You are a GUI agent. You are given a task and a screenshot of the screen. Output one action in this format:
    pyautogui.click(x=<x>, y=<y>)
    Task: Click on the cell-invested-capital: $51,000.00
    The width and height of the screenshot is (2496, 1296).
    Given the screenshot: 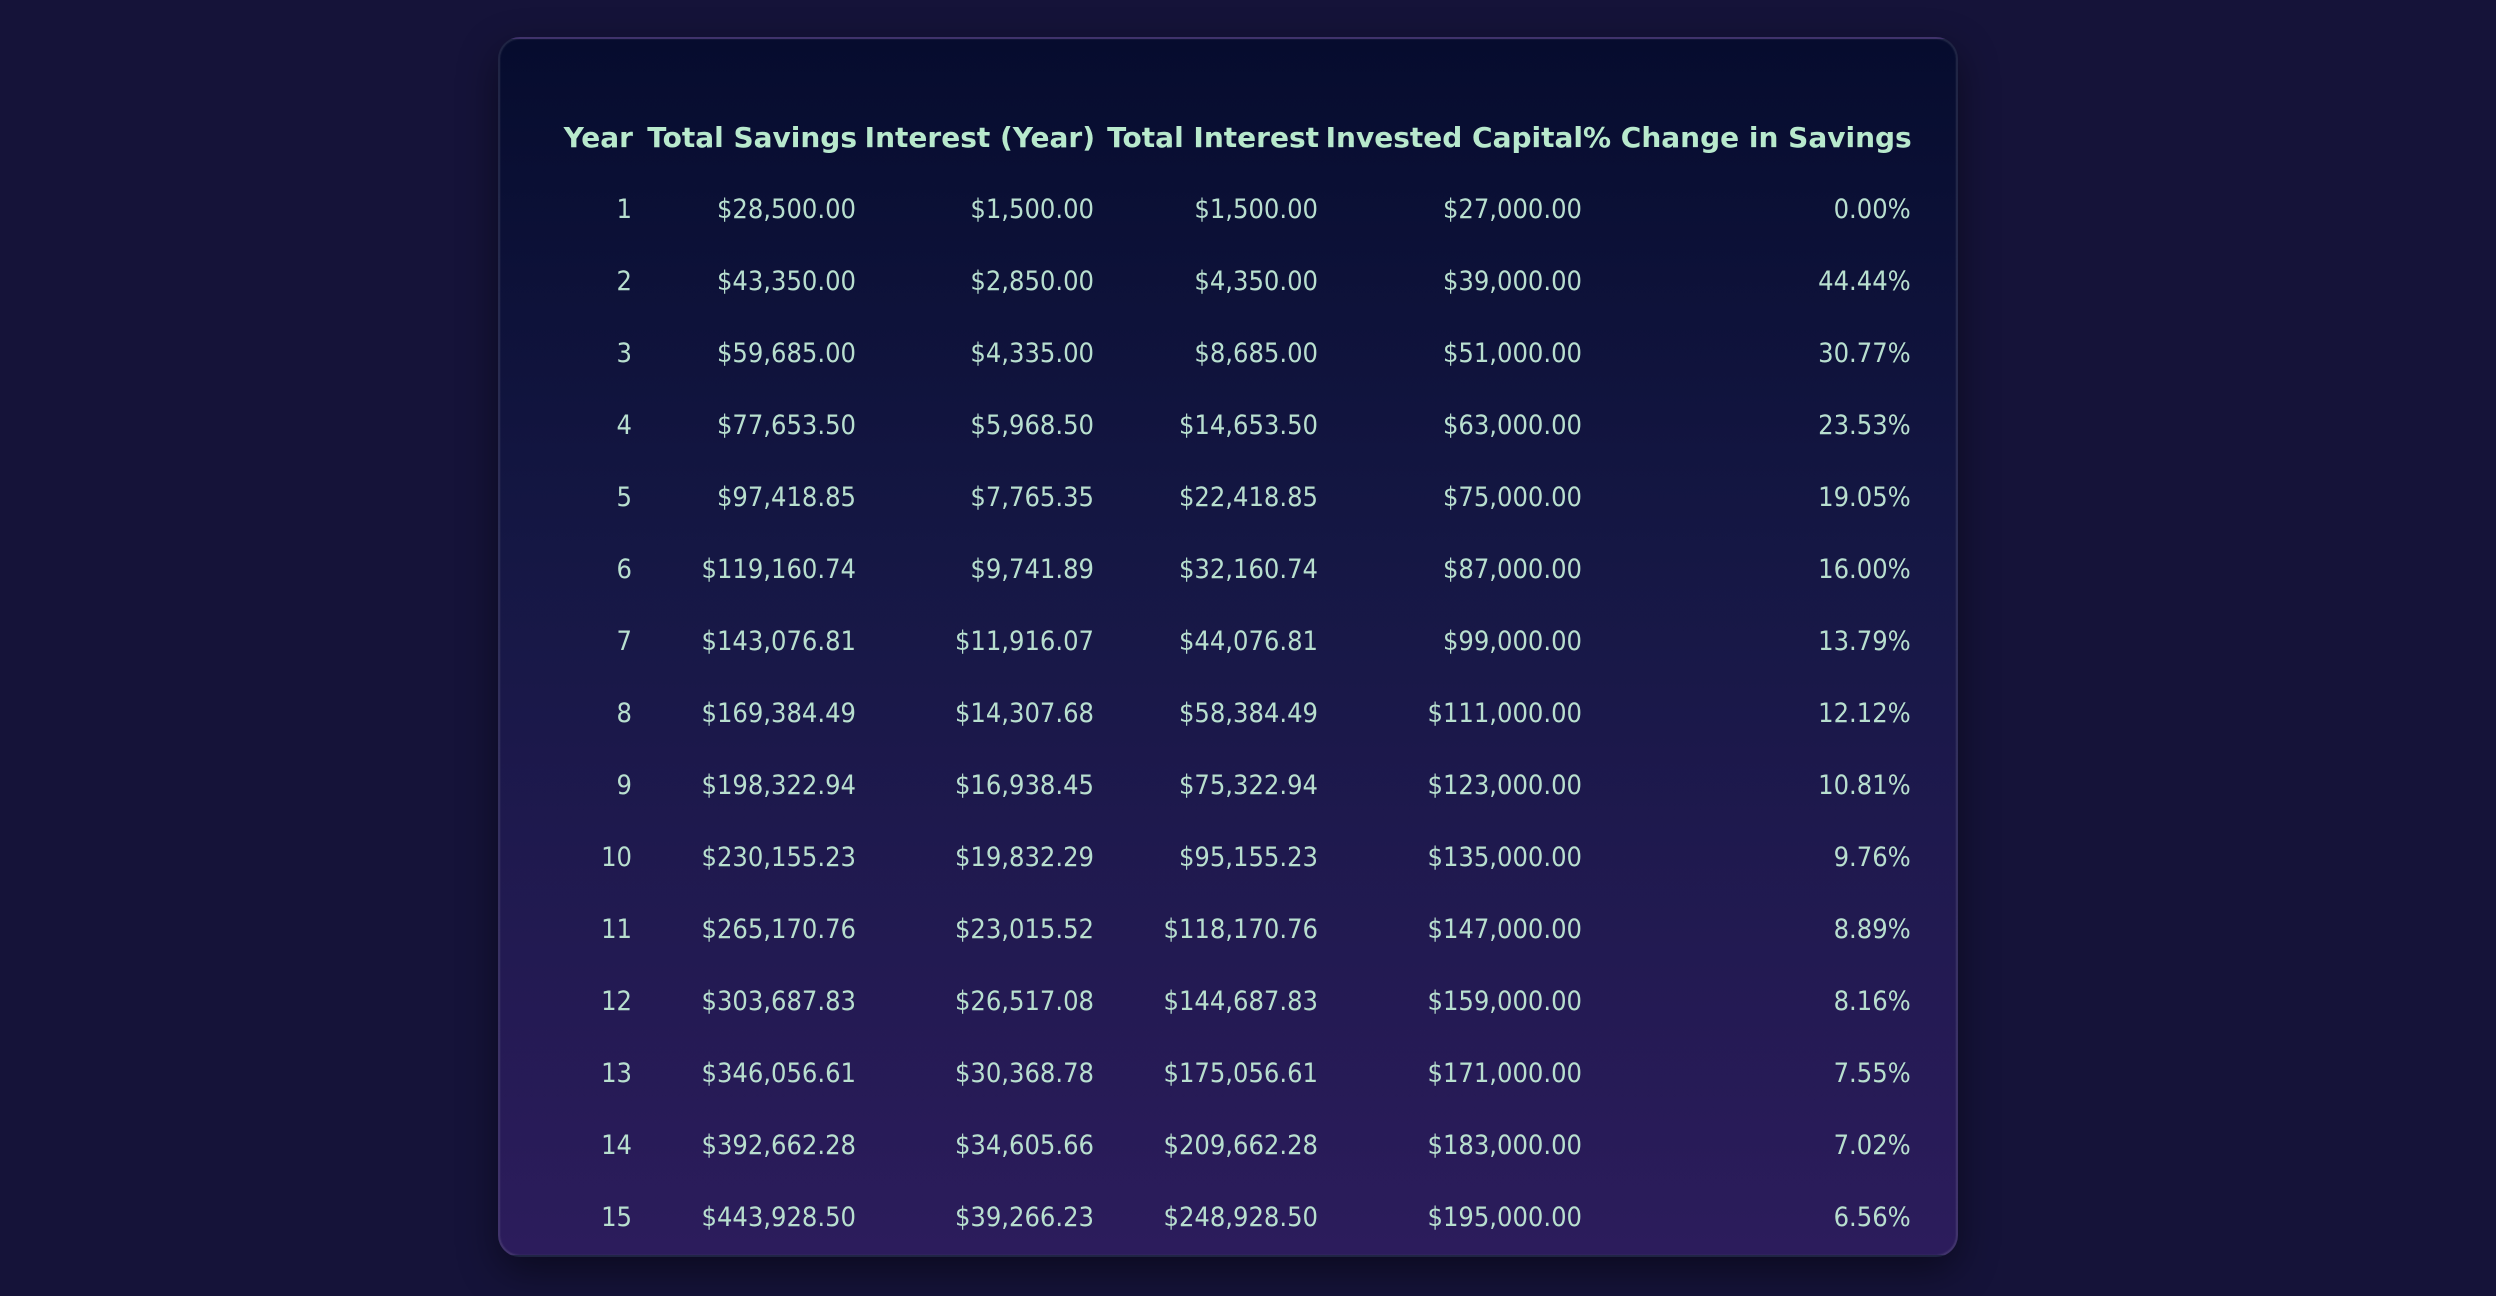 What is the action you would take?
    pyautogui.click(x=1512, y=353)
    